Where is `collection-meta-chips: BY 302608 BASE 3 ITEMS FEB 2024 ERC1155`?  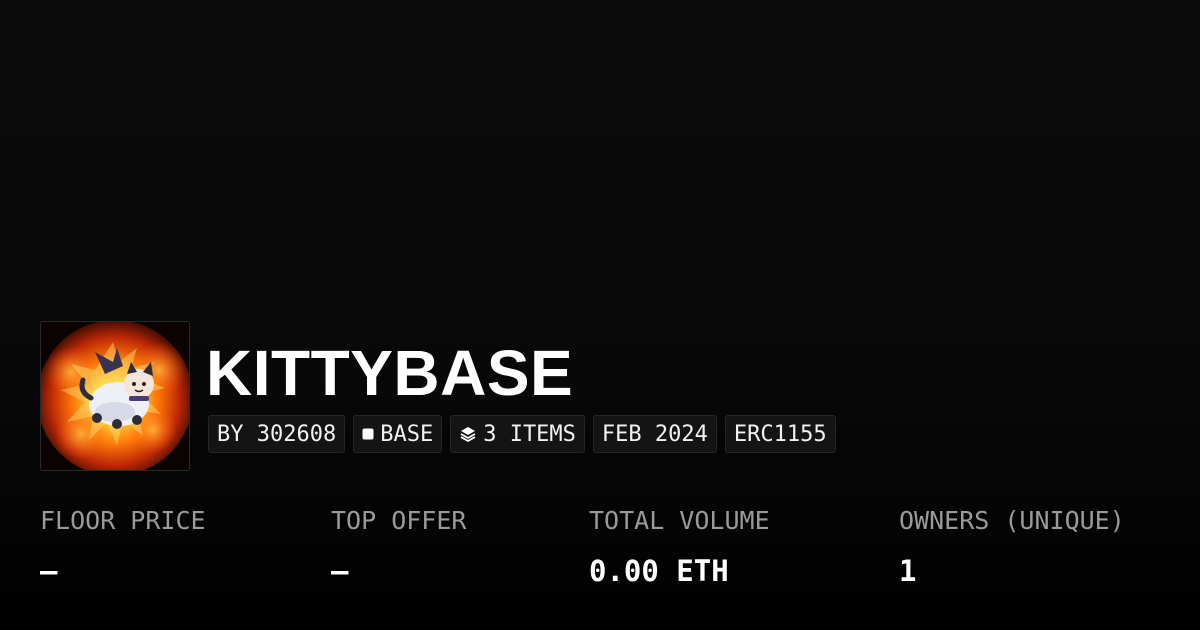 collection-meta-chips: BY 302608 BASE 3 ITEMS FEB 2024 ERC1155 is located at coordinates (522, 434).